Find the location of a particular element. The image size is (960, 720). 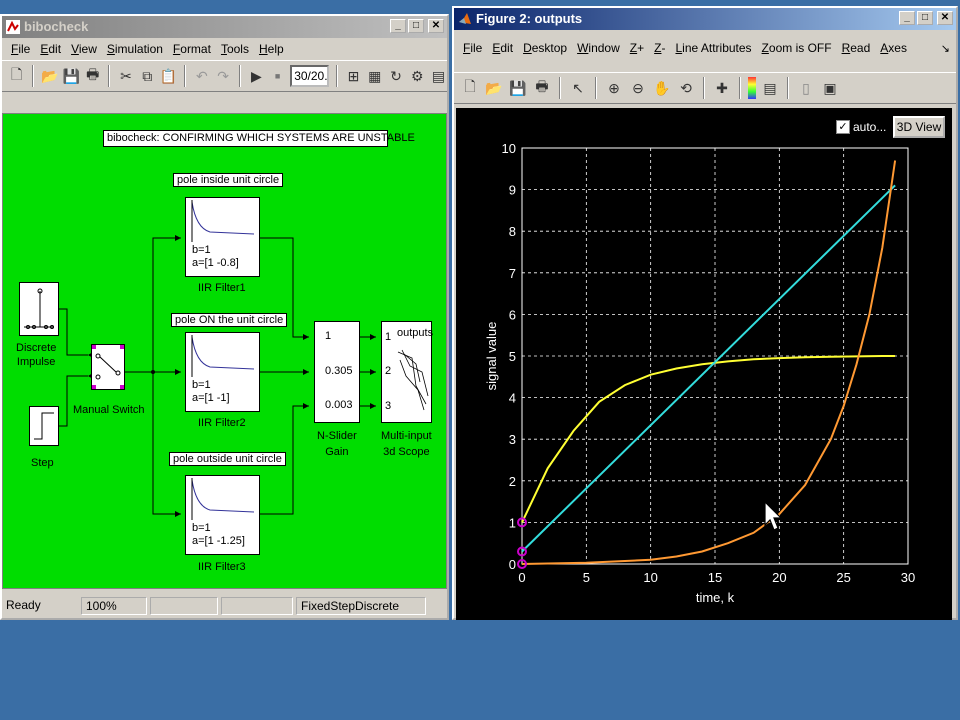

model-explorer-icon: ▤ is located at coordinates (438, 76).